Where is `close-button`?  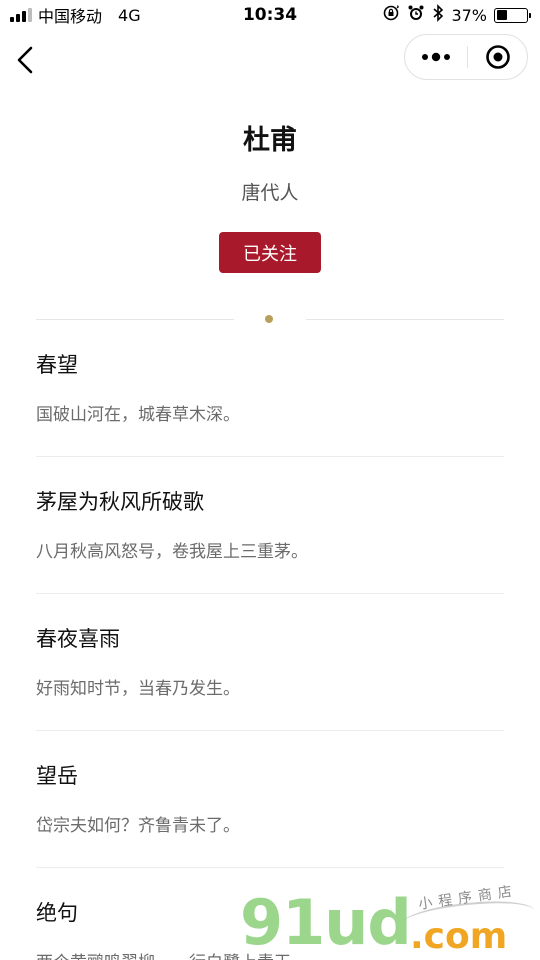
close-button is located at coordinates (498, 57).